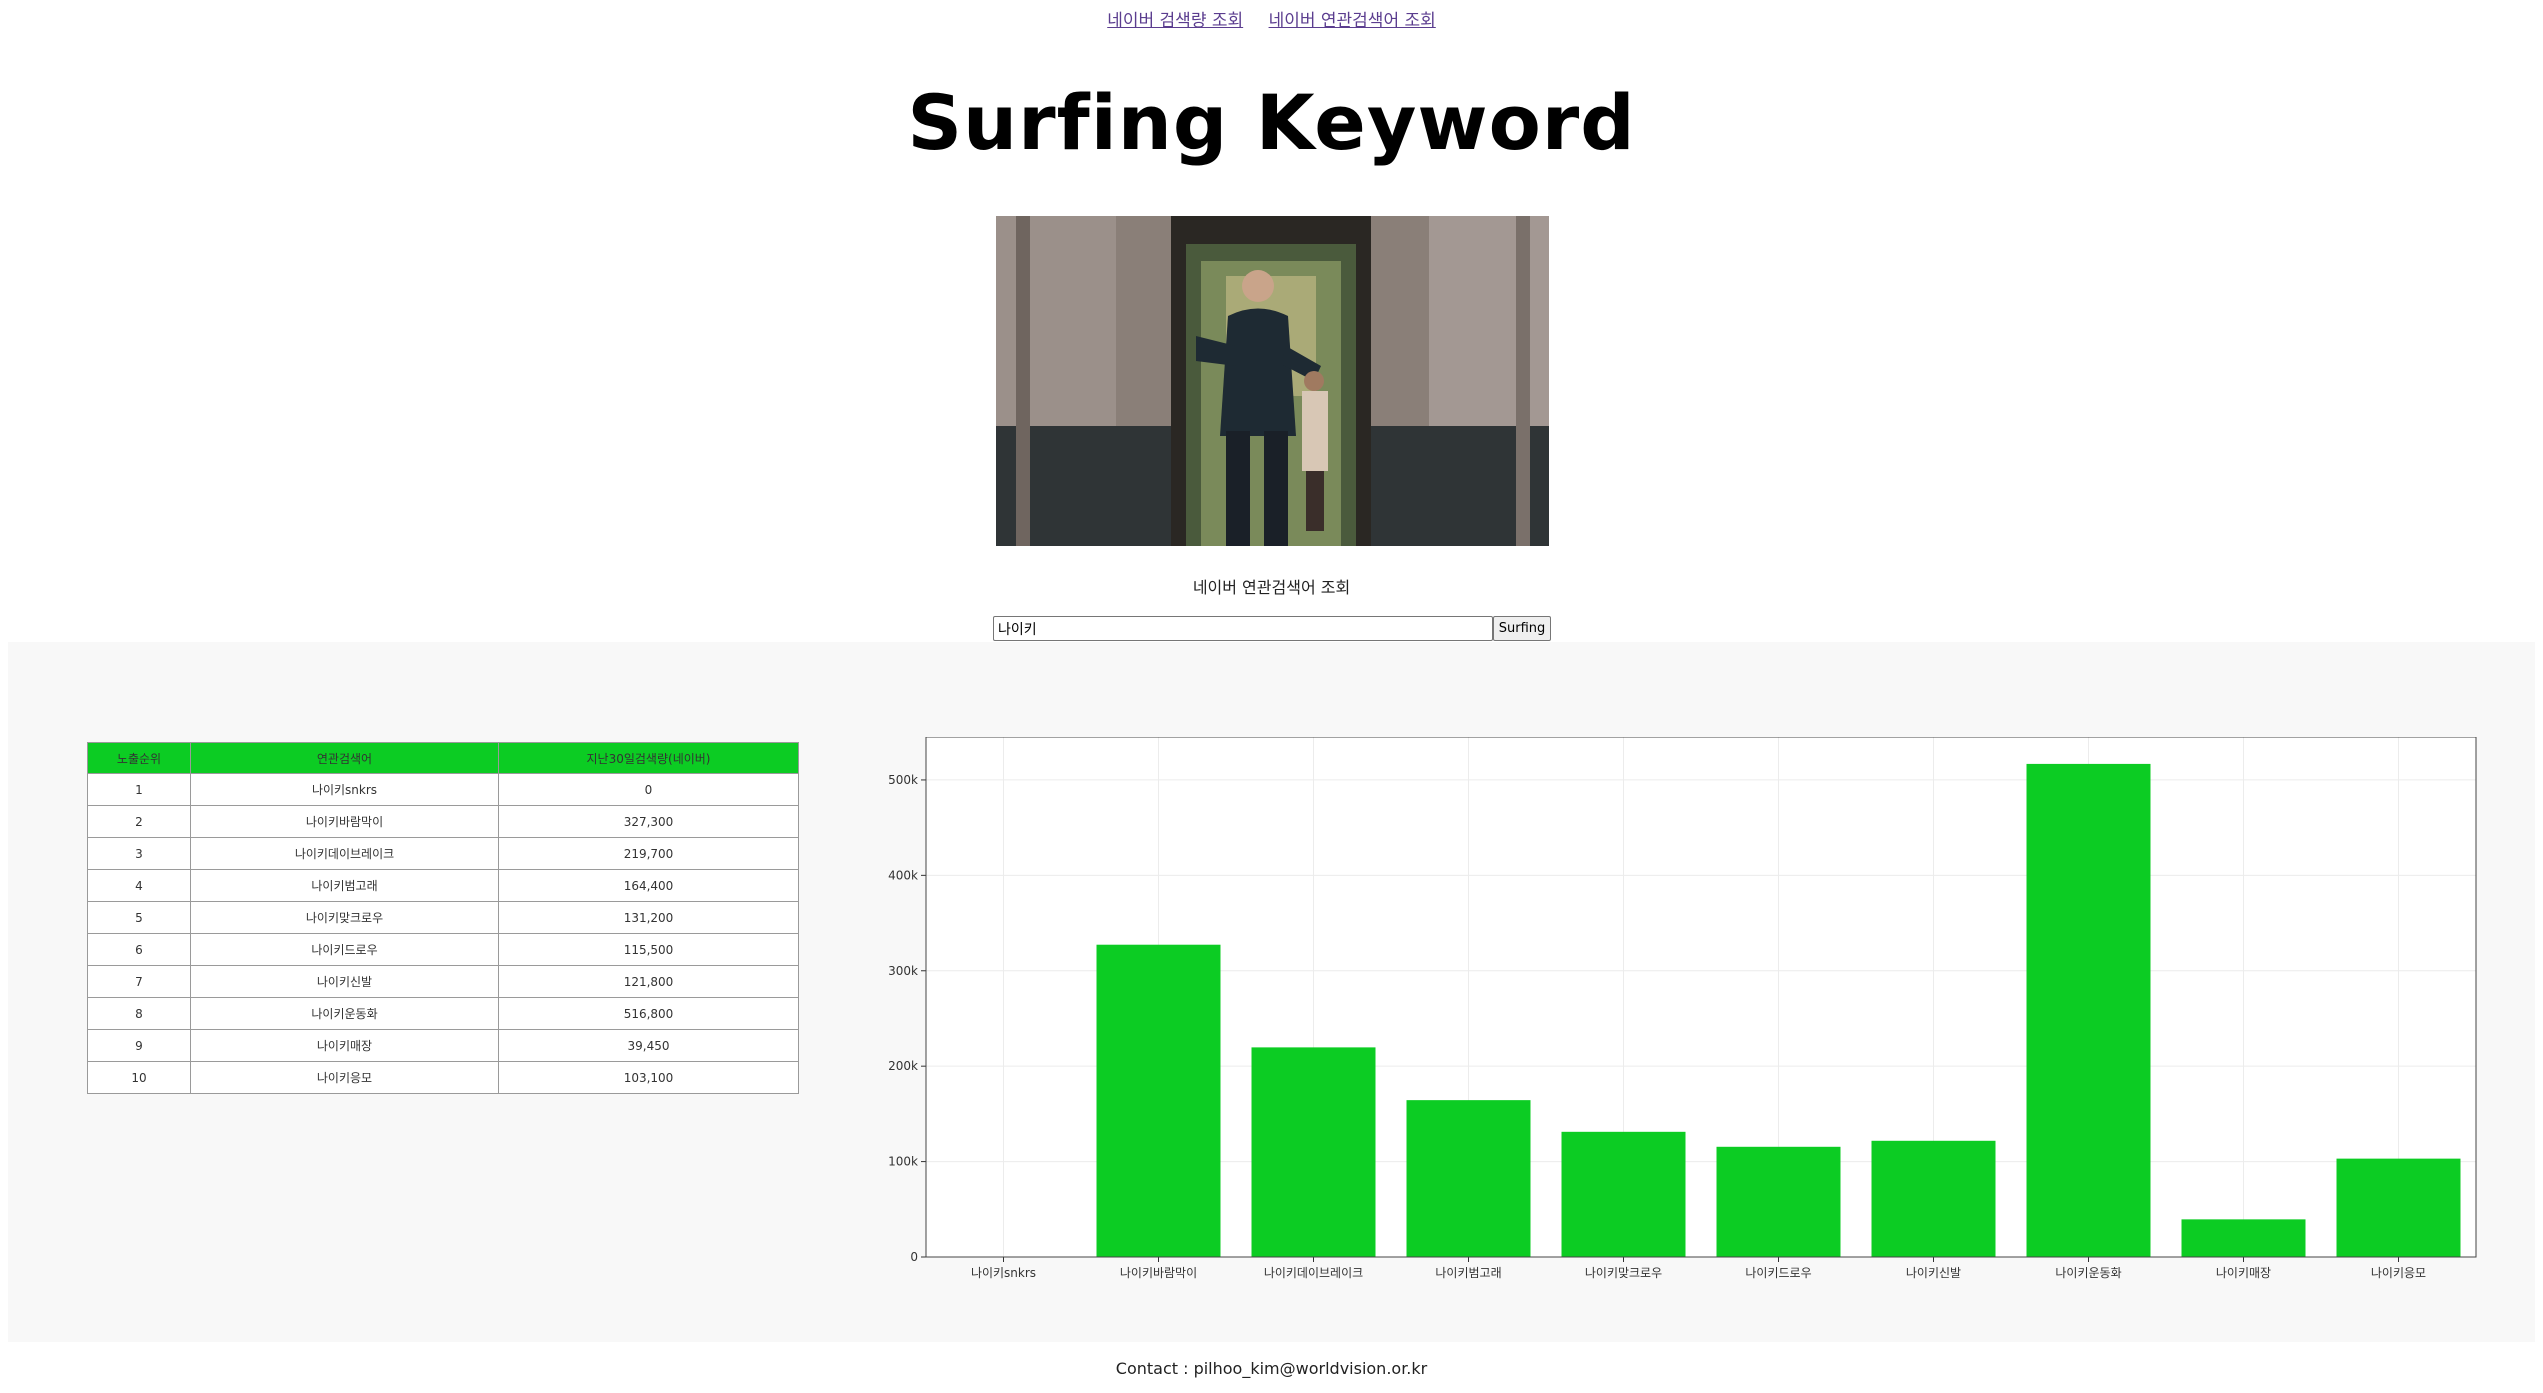 The height and width of the screenshot is (1393, 2543). I want to click on column-header-volume: 지난30일검색량(네이버), so click(648, 758).